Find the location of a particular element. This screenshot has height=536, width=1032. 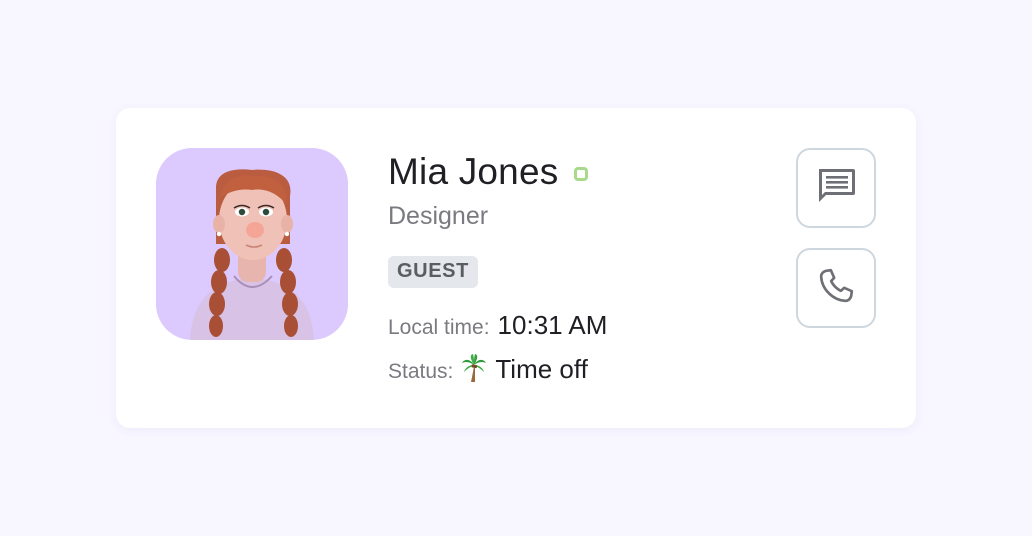

message-icon is located at coordinates (836, 188).